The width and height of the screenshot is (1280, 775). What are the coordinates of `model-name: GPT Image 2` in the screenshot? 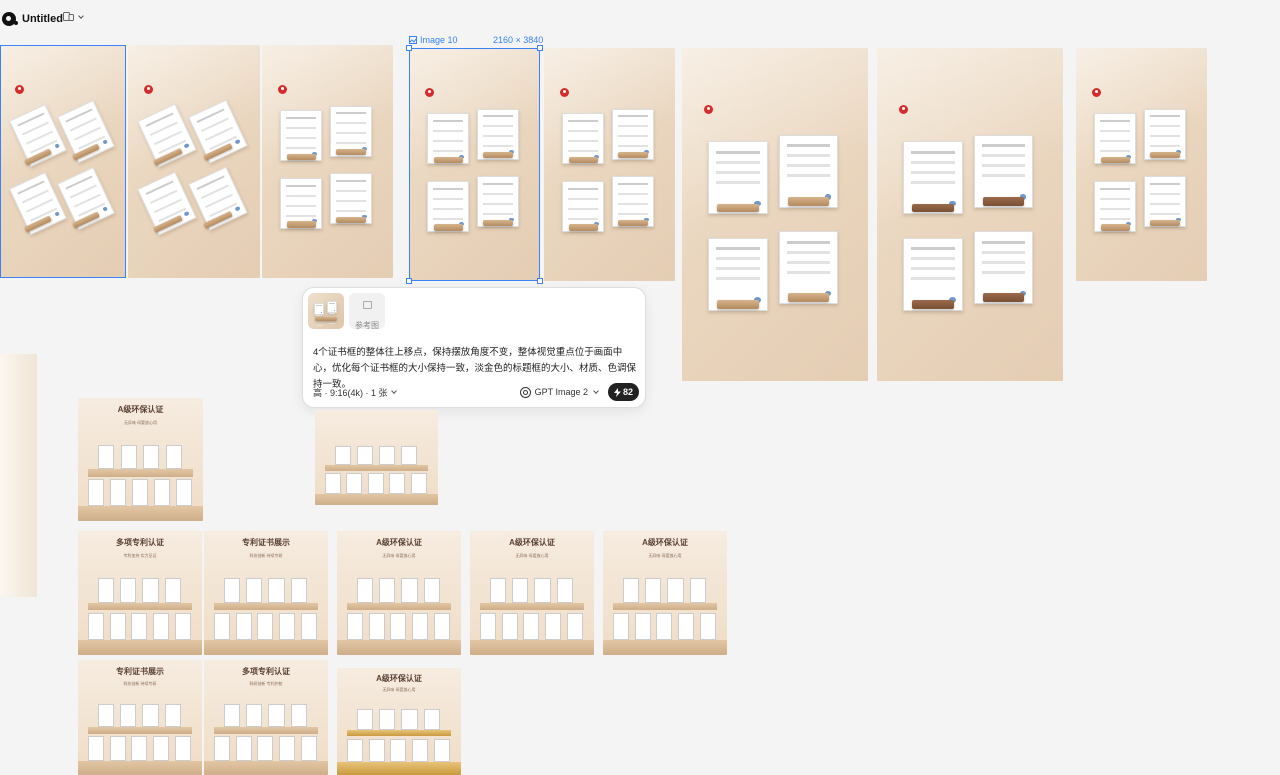 It's located at (561, 392).